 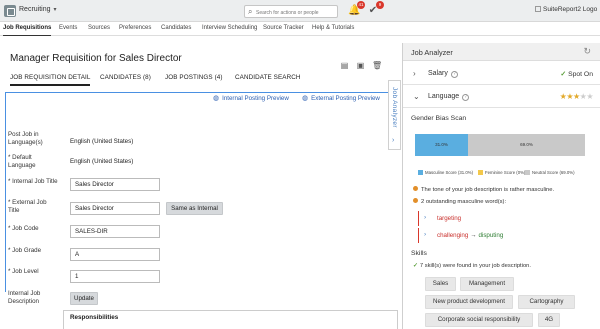 What do you see at coordinates (84, 298) in the screenshot?
I see `update-button: Update` at bounding box center [84, 298].